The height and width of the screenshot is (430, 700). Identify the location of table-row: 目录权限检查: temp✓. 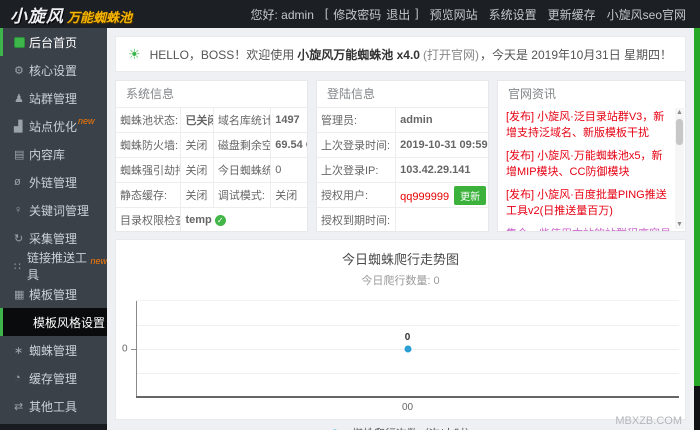
(211, 219).